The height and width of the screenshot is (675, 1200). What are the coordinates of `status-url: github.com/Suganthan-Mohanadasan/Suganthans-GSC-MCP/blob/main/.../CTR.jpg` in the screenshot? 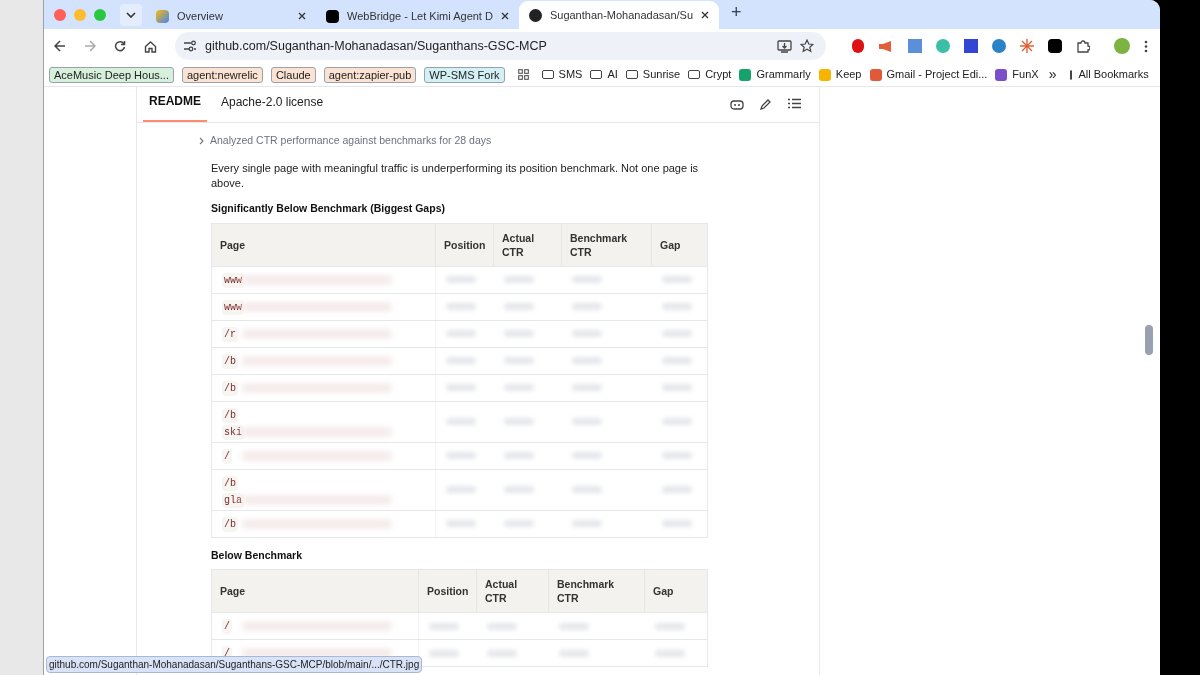 It's located at (234, 664).